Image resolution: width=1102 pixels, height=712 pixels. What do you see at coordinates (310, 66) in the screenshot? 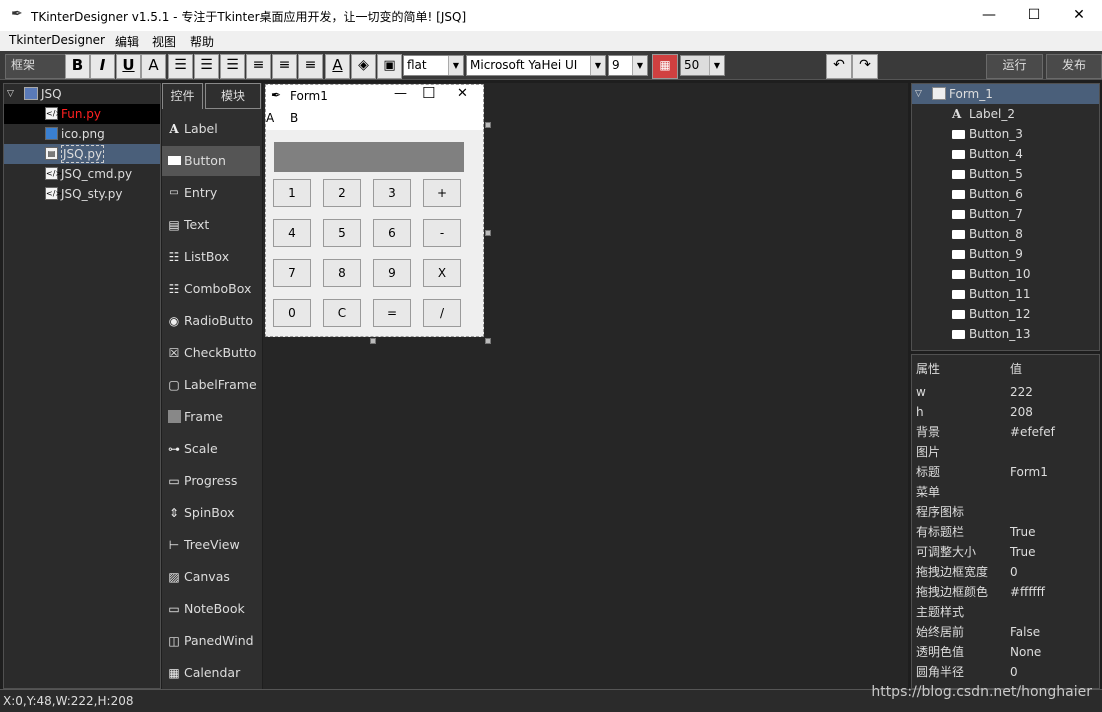
I see `align-bottom-icon: ≡` at bounding box center [310, 66].